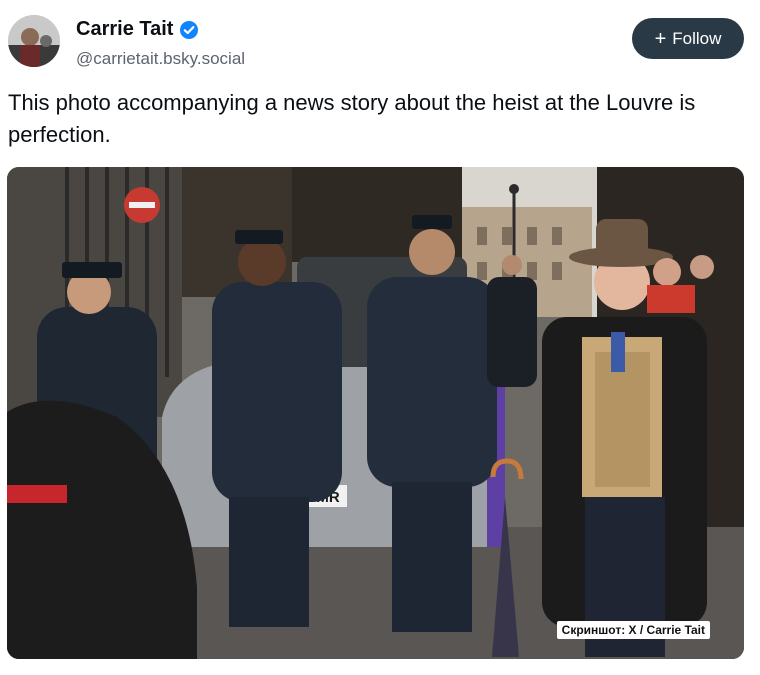  Describe the element at coordinates (633, 630) in the screenshot. I see `image-caption: Скриншот: X / Carrie Tait` at that location.